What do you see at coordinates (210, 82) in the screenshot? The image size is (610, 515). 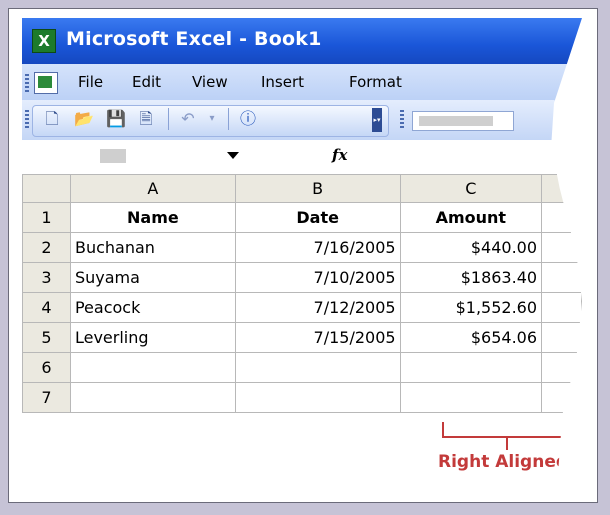 I see `menu-view: View` at bounding box center [210, 82].